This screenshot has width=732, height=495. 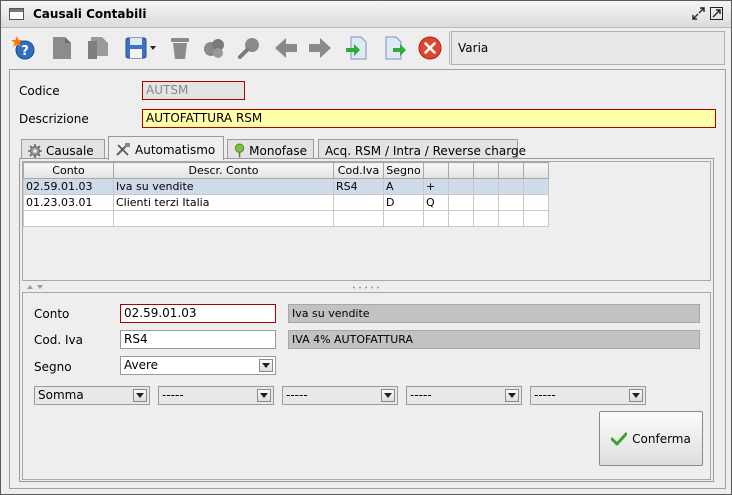 I want to click on segno-label: Segno, so click(x=53, y=367).